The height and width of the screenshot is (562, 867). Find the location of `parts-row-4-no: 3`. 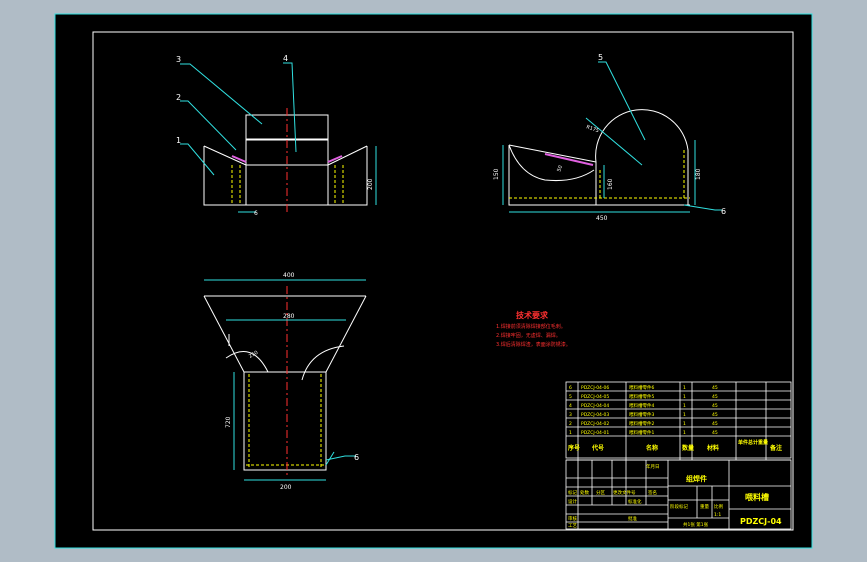

parts-row-4-no: 3 is located at coordinates (570, 415).